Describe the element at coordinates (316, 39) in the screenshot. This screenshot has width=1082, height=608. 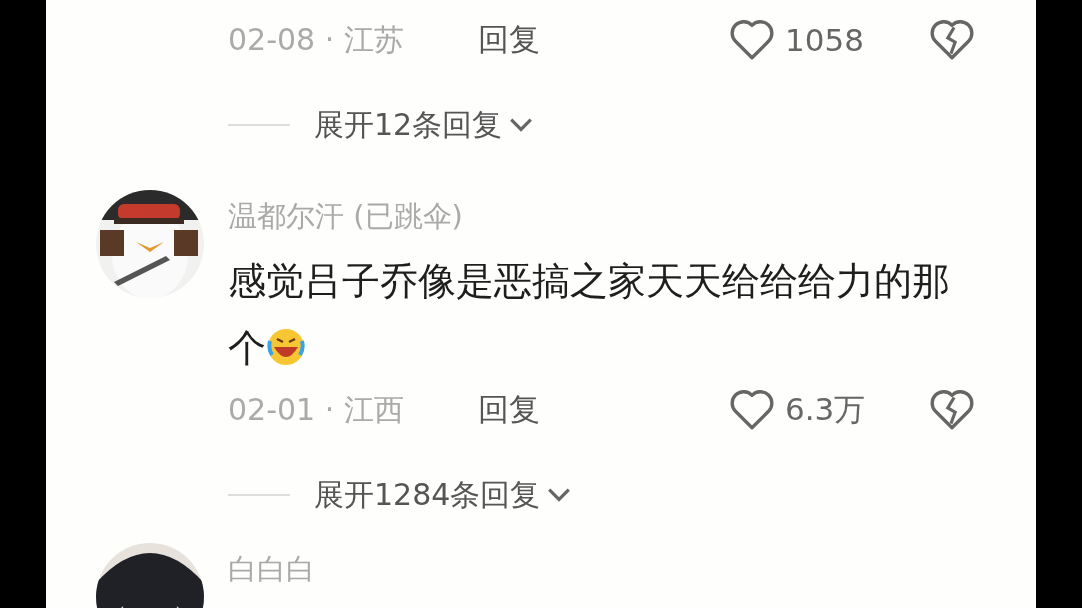
I see `comment-date-location: 02-08 · 江苏` at that location.